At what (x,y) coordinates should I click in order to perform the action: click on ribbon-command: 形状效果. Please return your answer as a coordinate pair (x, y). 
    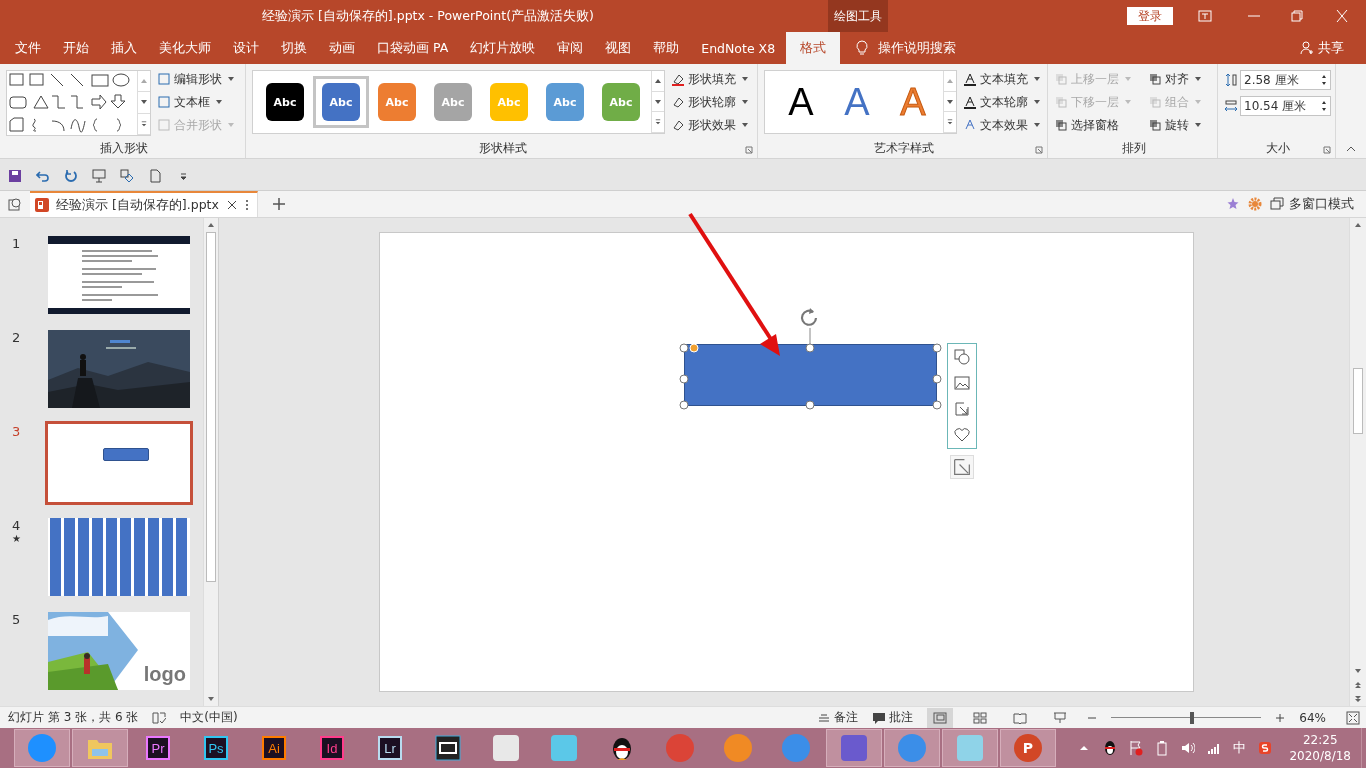
    Looking at the image, I should click on (709, 125).